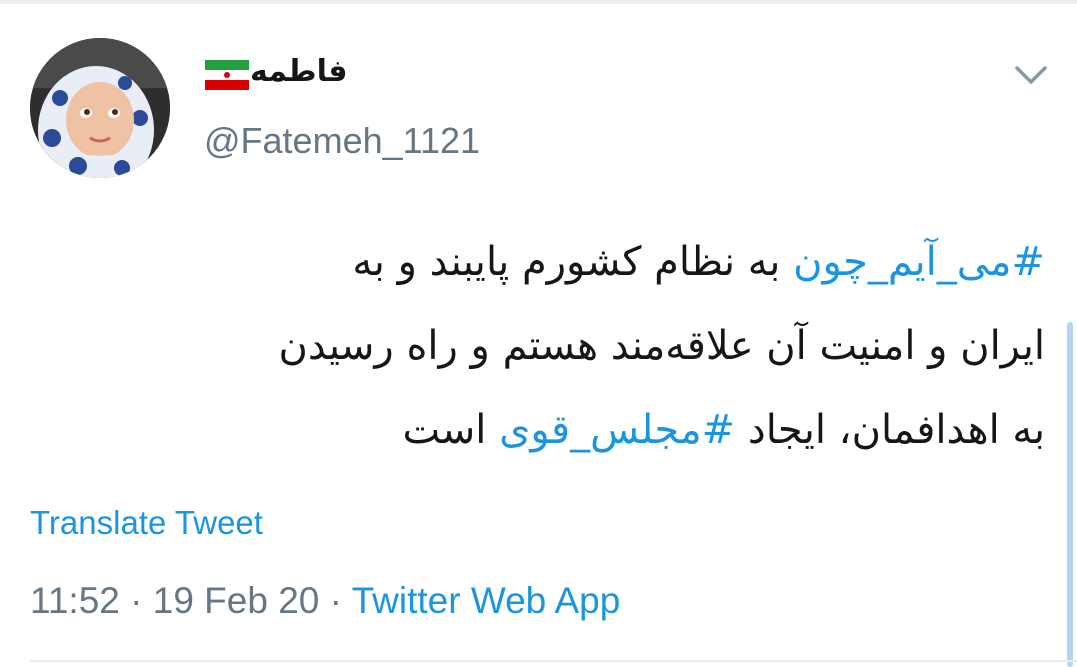  Describe the element at coordinates (553, 661) in the screenshot. I see `bottom-divider` at that location.